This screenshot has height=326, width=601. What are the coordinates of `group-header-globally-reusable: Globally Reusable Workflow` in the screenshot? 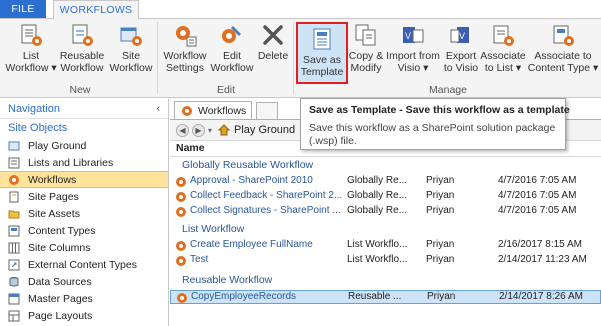 It's located at (248, 165).